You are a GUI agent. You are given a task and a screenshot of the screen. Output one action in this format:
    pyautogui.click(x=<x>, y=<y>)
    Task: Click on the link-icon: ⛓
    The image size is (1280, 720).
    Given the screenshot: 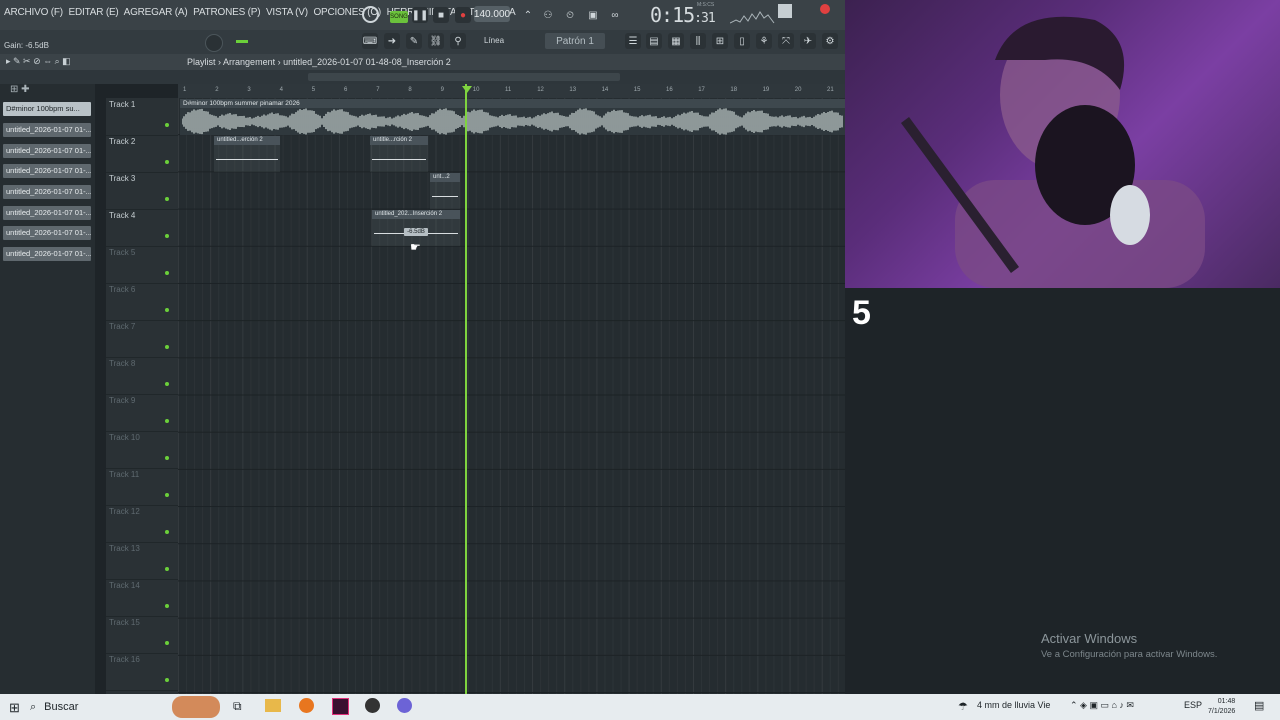 What is the action you would take?
    pyautogui.click(x=436, y=41)
    